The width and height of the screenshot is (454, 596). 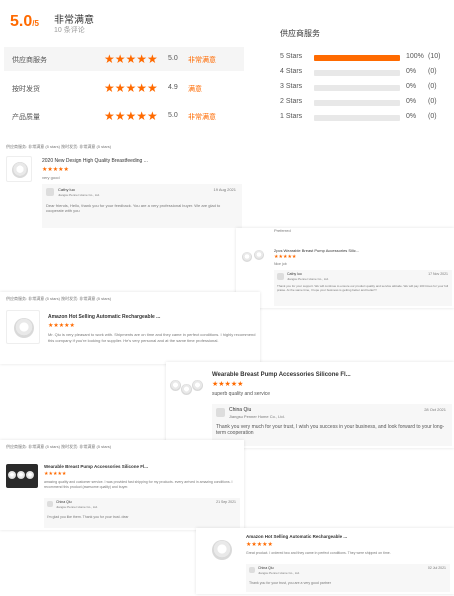 What do you see at coordinates (74, 20) in the screenshot?
I see `overall-rating-label: 非常满意` at bounding box center [74, 20].